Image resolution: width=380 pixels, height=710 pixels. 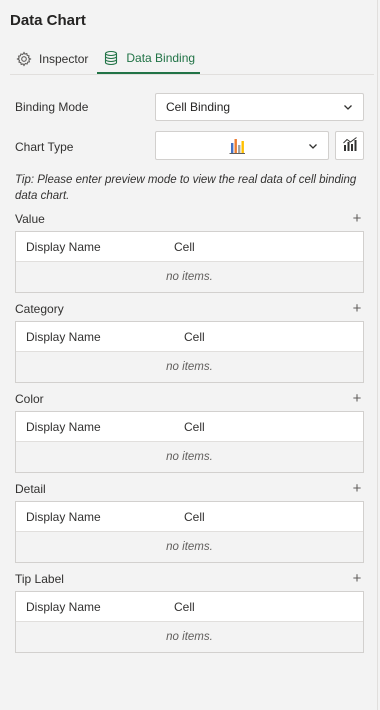 I want to click on section-label: Tip Label, so click(x=39, y=579).